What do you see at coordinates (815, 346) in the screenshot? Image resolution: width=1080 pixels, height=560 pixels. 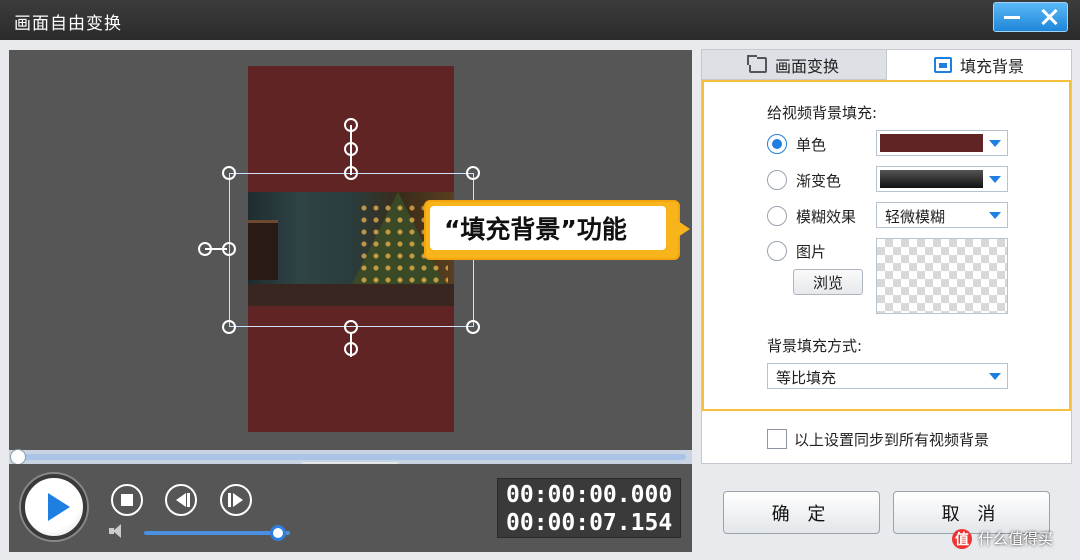 I see `fill-mode-label: 背景填充方式:` at bounding box center [815, 346].